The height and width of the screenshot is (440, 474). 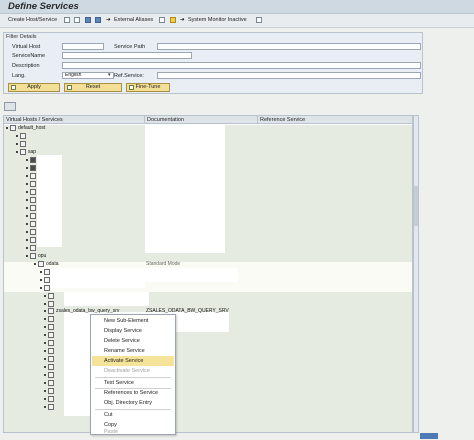 I want to click on service-name-input, so click(x=127, y=55).